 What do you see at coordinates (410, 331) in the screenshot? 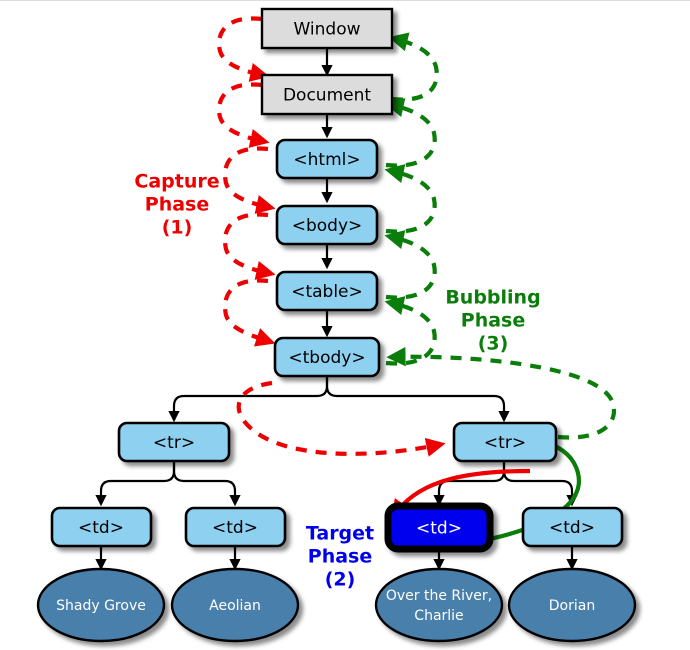
I see `bubbling-arrow-tbody-table` at bounding box center [410, 331].